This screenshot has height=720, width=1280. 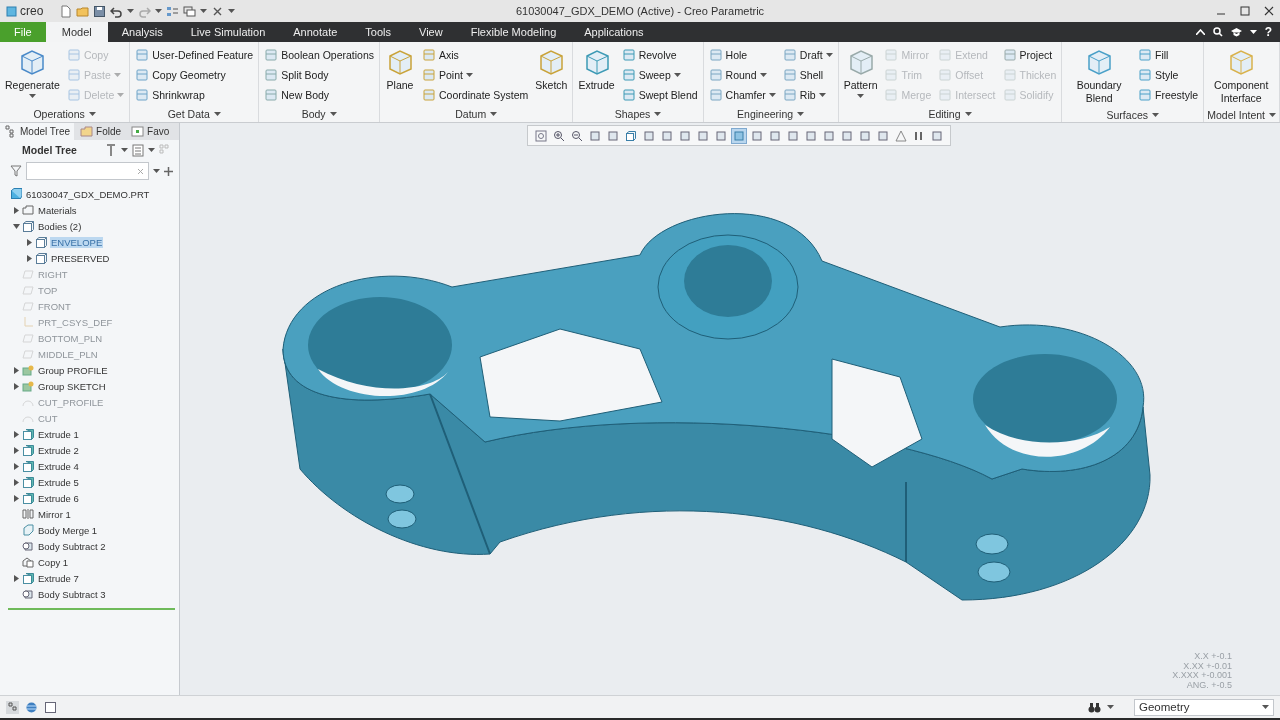 I want to click on menu-tab: Live Simulation, so click(x=228, y=32).